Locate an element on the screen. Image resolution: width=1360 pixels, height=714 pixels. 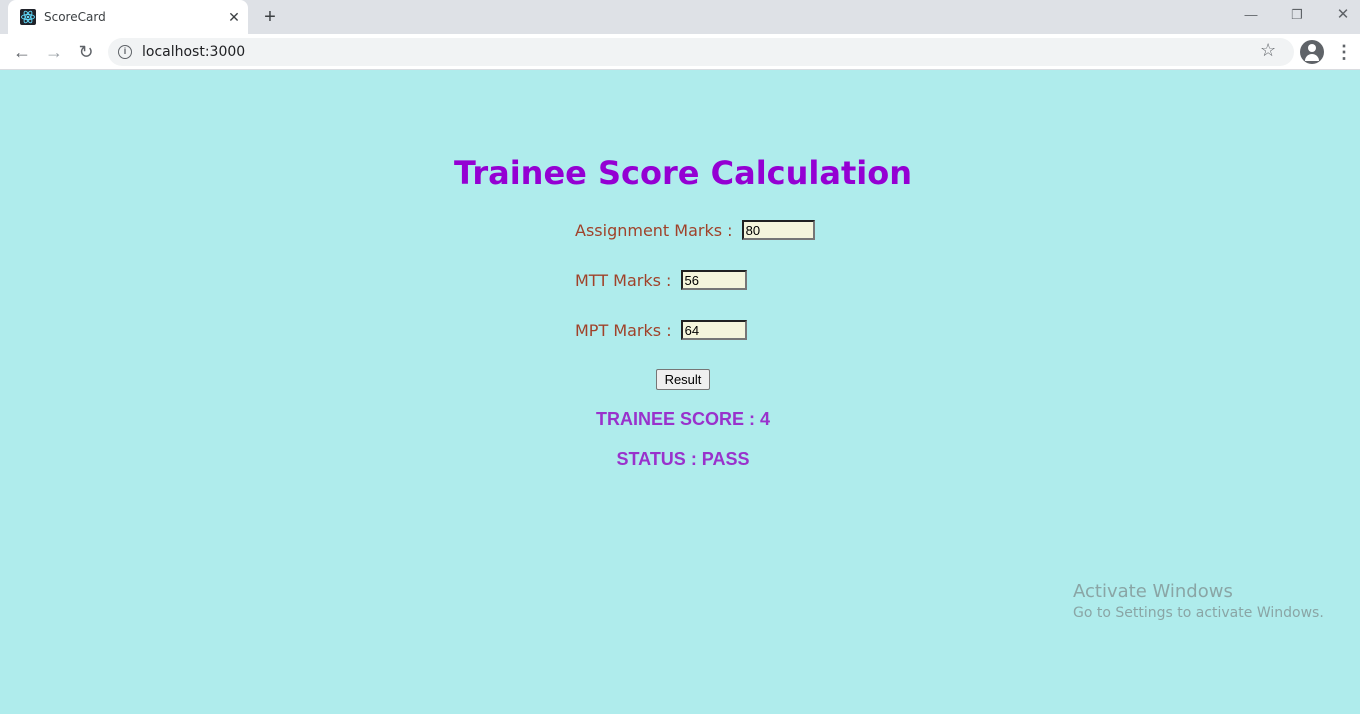
url-text: localhost:3000 is located at coordinates (193, 52).